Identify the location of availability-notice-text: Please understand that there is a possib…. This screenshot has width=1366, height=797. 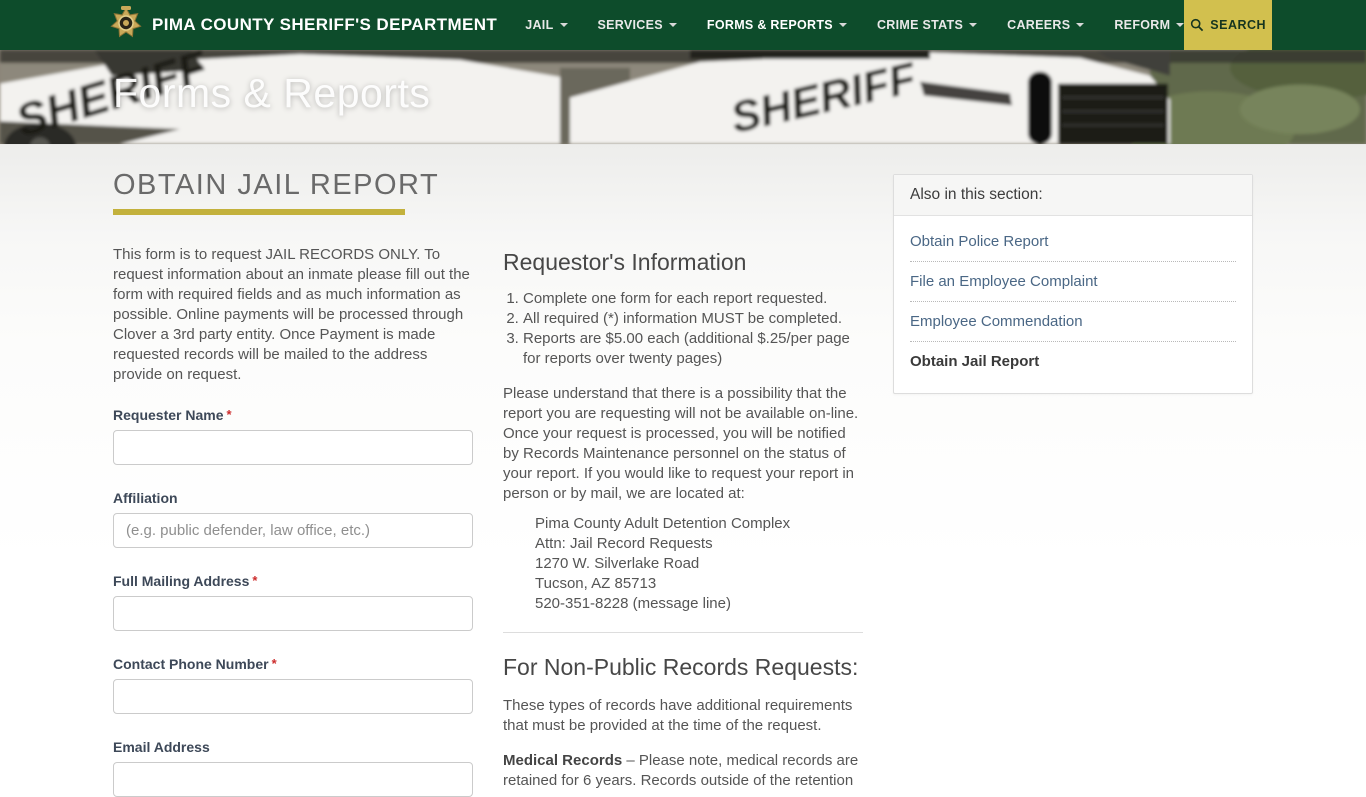
(681, 443).